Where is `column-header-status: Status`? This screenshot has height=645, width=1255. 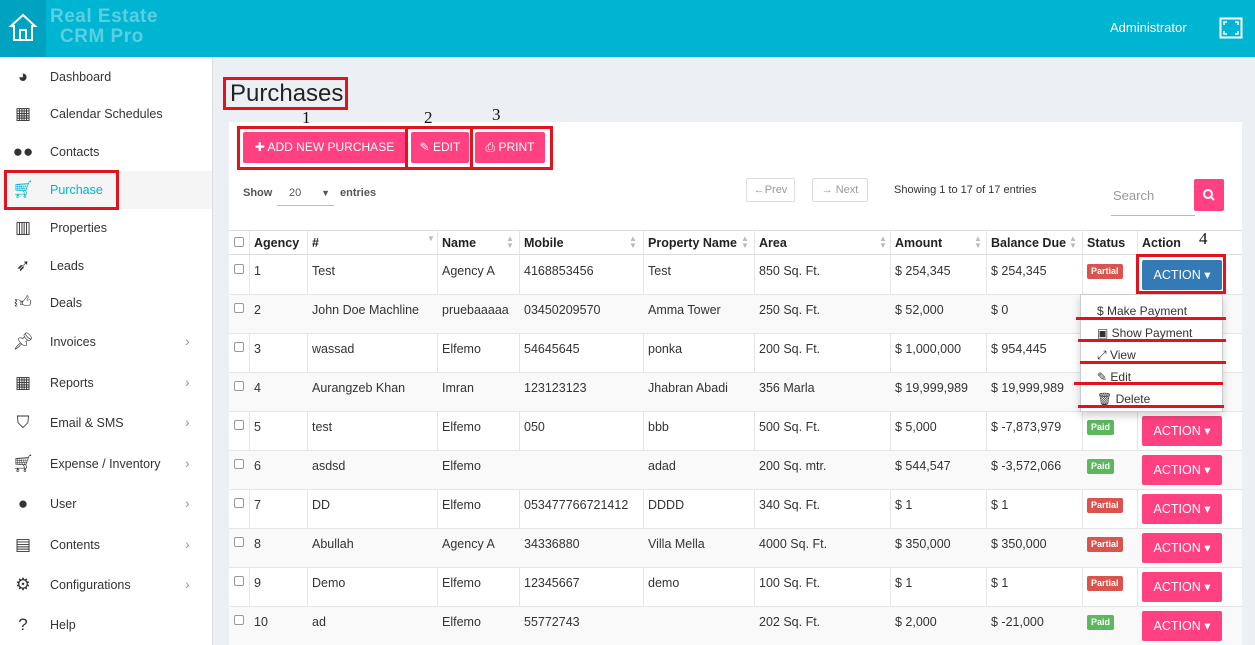 column-header-status: Status is located at coordinates (1106, 243).